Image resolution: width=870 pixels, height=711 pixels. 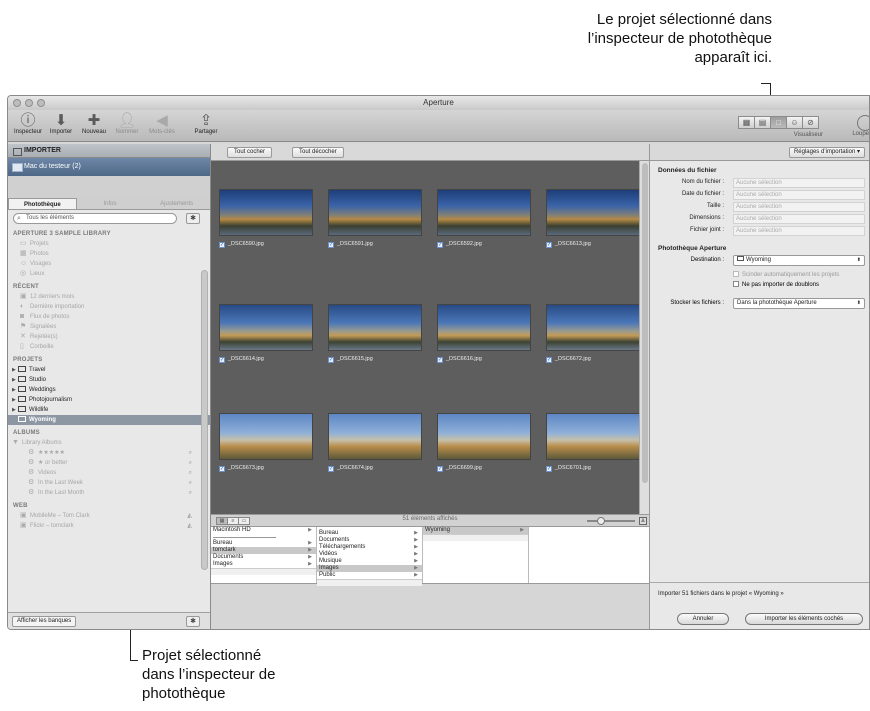 What do you see at coordinates (703, 619) in the screenshot?
I see `cancel-button: Annuler` at bounding box center [703, 619].